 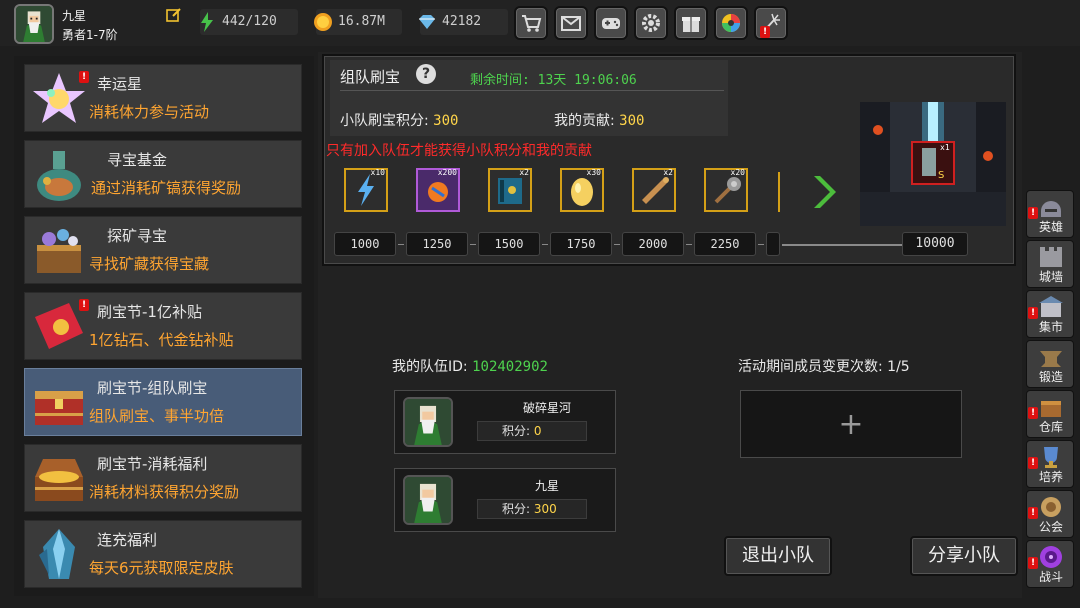 What do you see at coordinates (163, 98) in the screenshot?
I see `activity-lucky-star: ! 幸运星 消耗体力参与活动` at bounding box center [163, 98].